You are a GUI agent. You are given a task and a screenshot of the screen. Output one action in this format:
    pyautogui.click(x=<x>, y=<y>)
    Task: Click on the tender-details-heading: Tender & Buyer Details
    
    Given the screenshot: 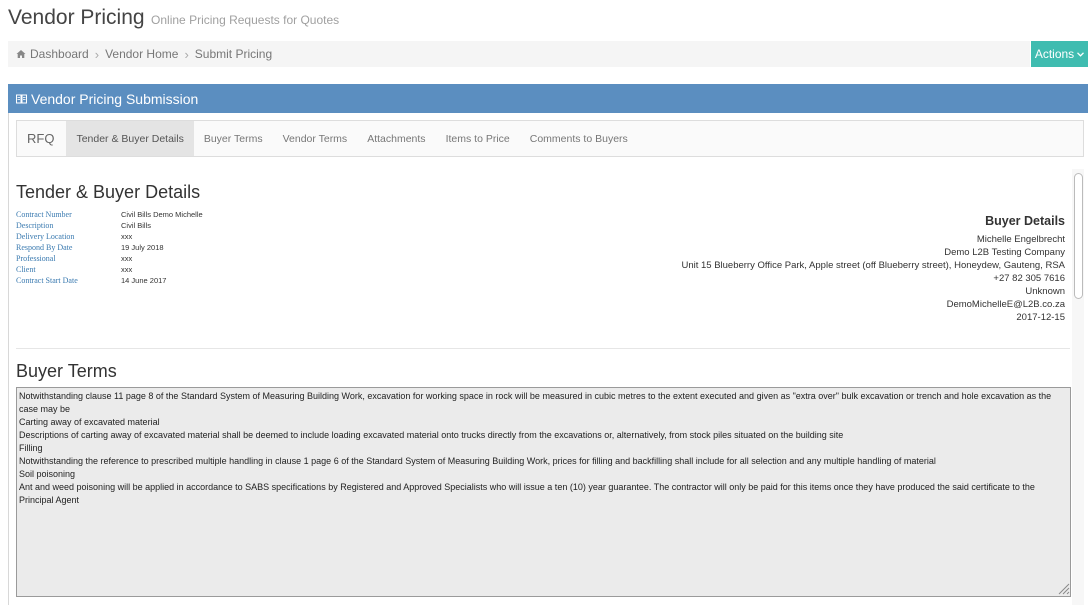 What is the action you would take?
    pyautogui.click(x=108, y=192)
    